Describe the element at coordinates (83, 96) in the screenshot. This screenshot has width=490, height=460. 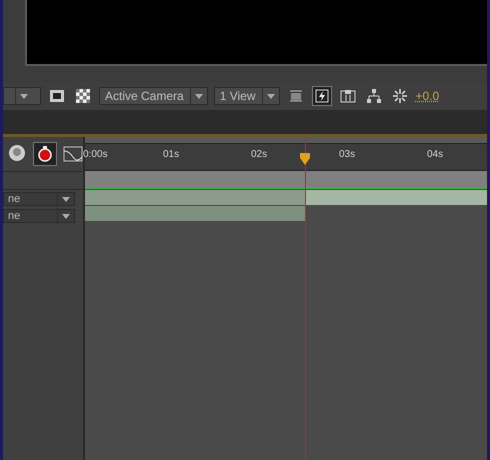
I see `checkerboard-icon` at that location.